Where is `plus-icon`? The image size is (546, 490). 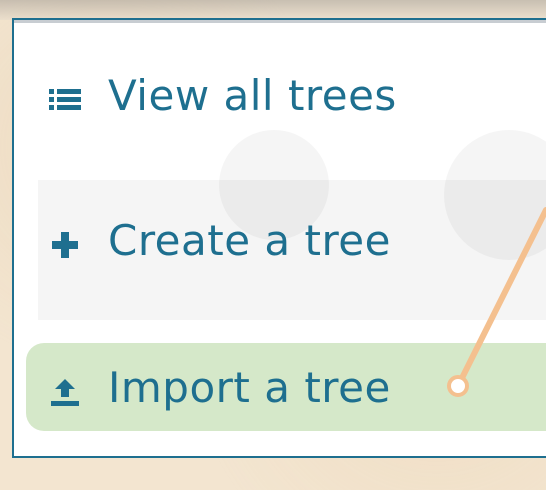
plus-icon is located at coordinates (65, 240).